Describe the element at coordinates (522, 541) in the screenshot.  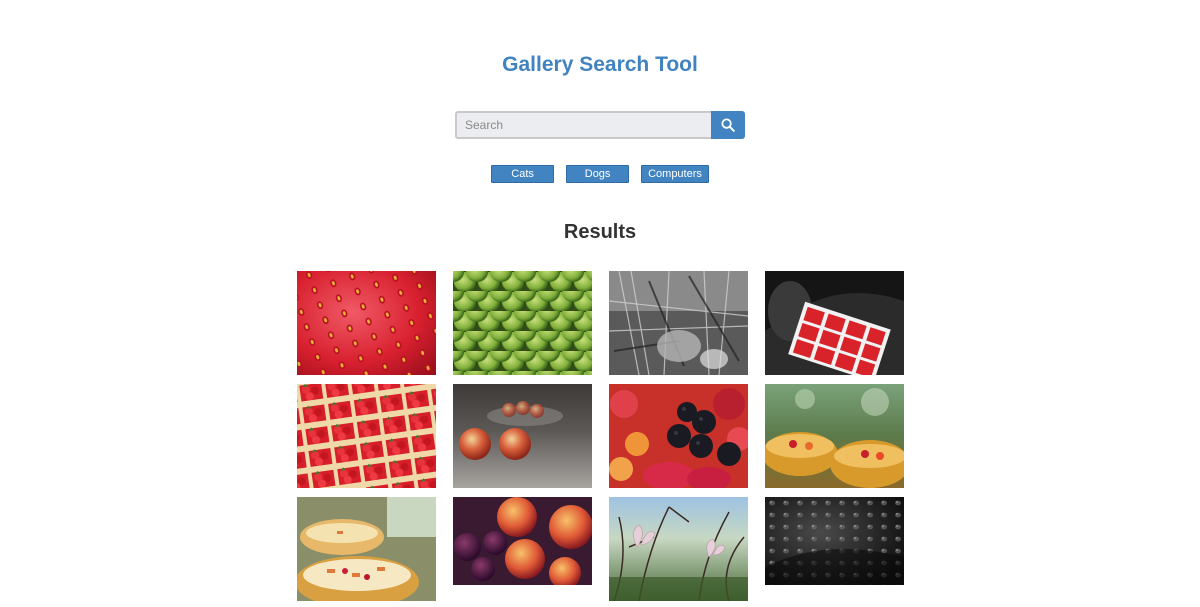
I see `result-image-peaches-and-plums` at that location.